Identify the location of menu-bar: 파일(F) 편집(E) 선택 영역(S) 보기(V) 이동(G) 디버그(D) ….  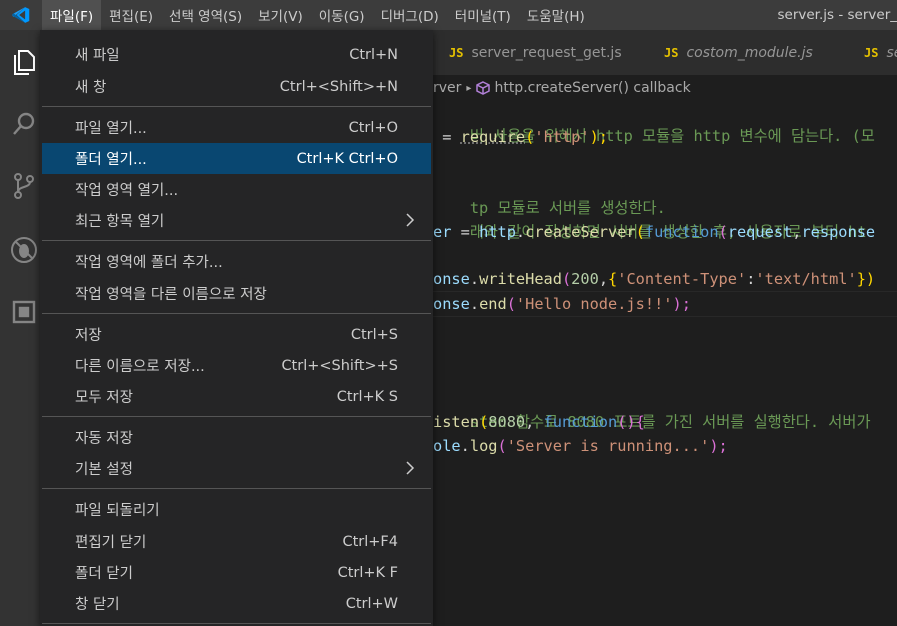
(448, 15).